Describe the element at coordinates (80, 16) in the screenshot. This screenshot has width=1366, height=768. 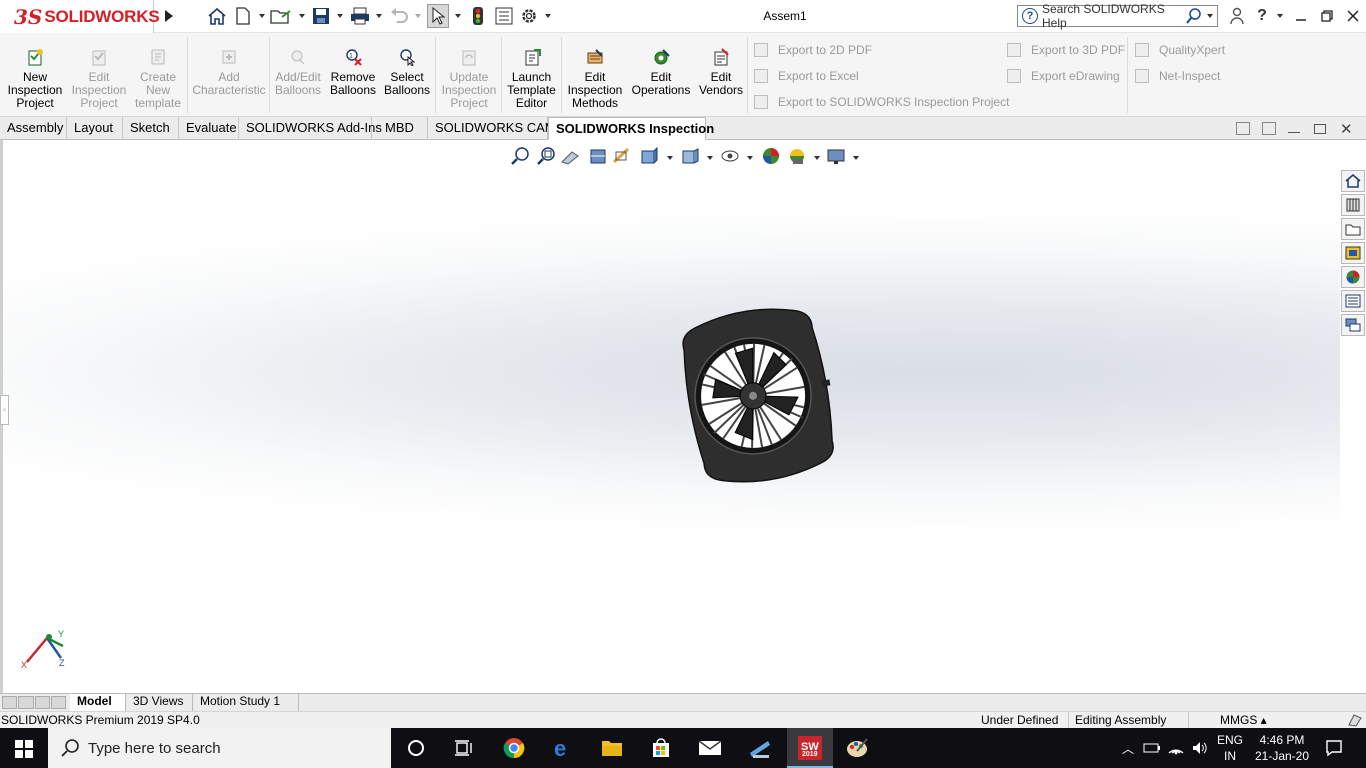
I see `solidworks-logo: 3S SOLIDWORKS` at that location.